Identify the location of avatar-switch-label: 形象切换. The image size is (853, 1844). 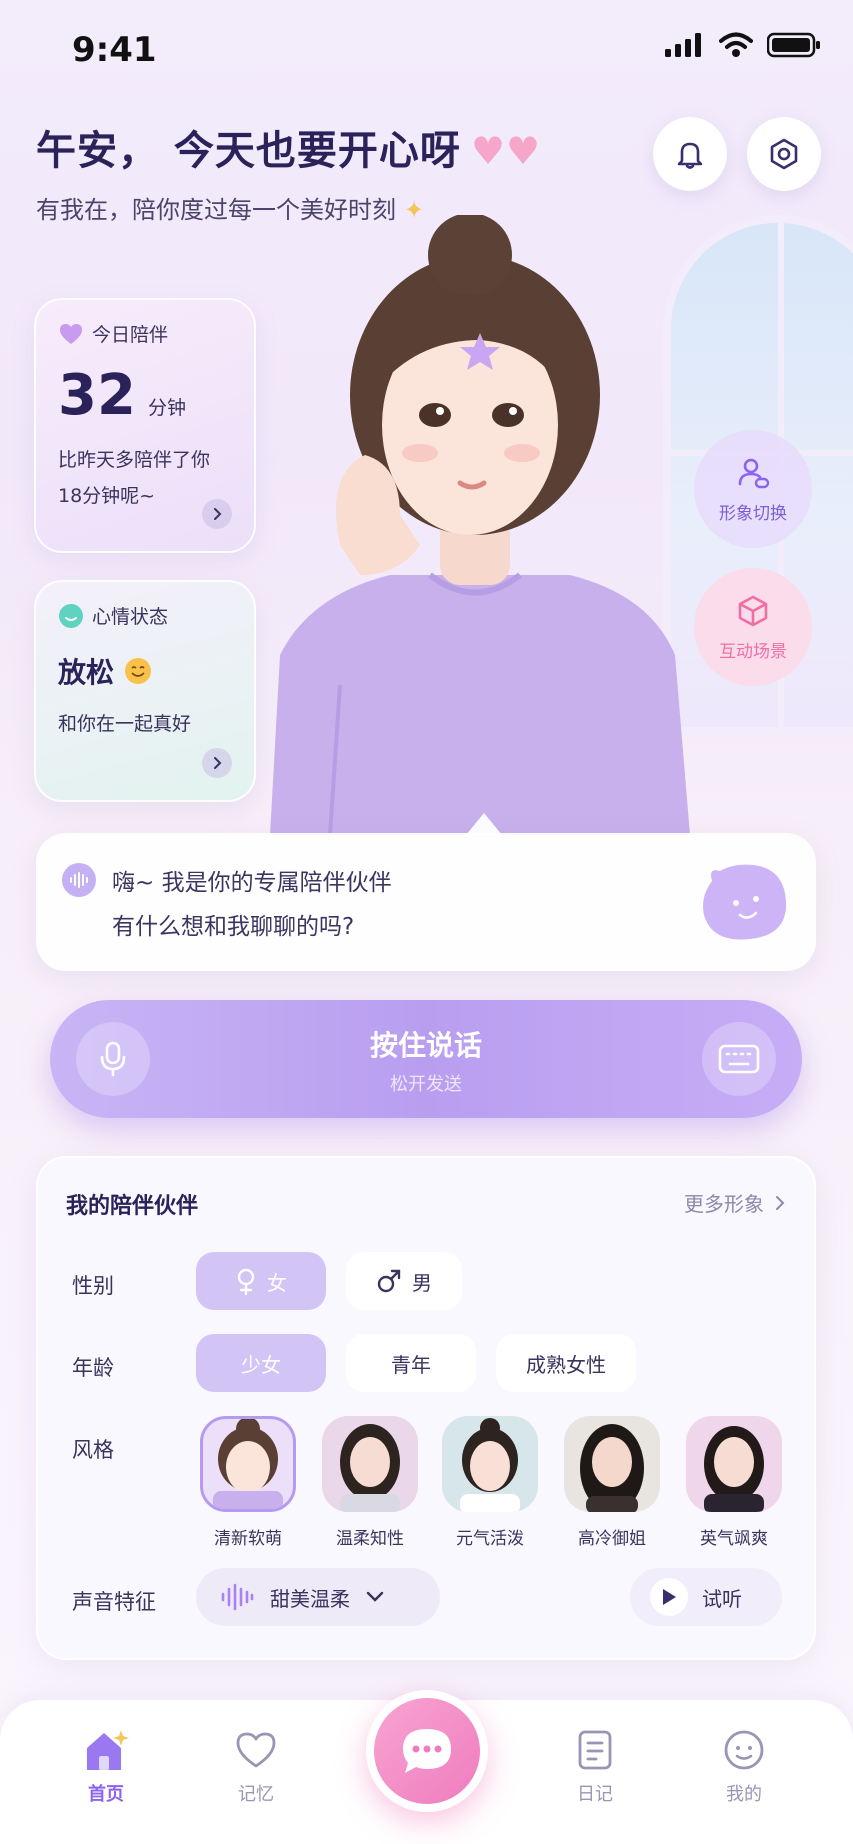
(753, 513).